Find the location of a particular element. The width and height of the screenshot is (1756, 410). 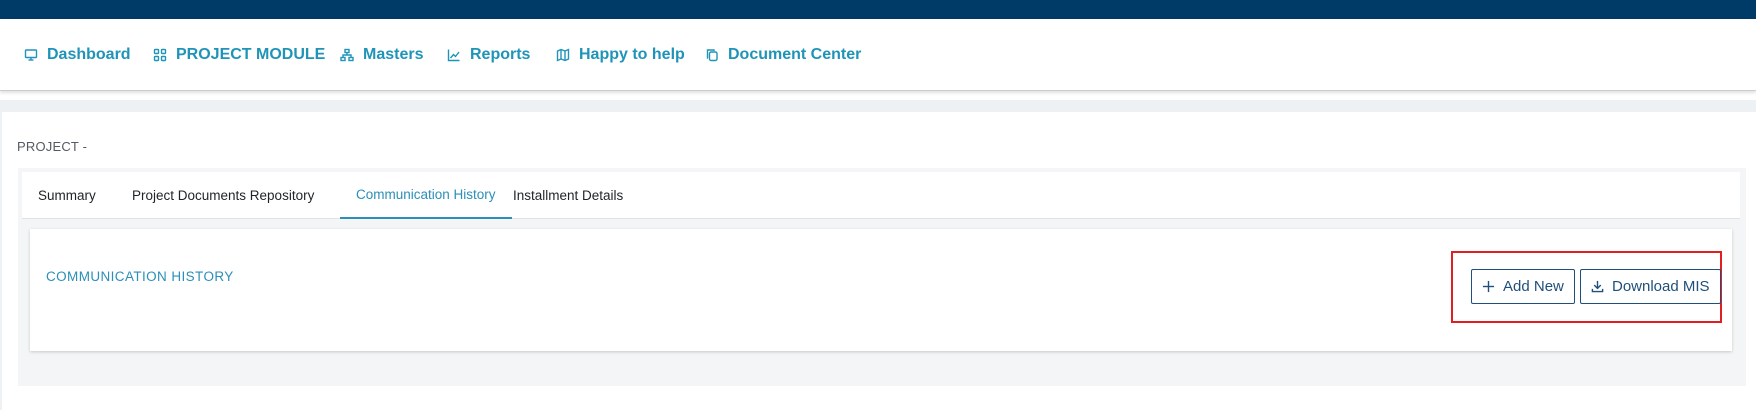

plus-icon is located at coordinates (1488, 286).